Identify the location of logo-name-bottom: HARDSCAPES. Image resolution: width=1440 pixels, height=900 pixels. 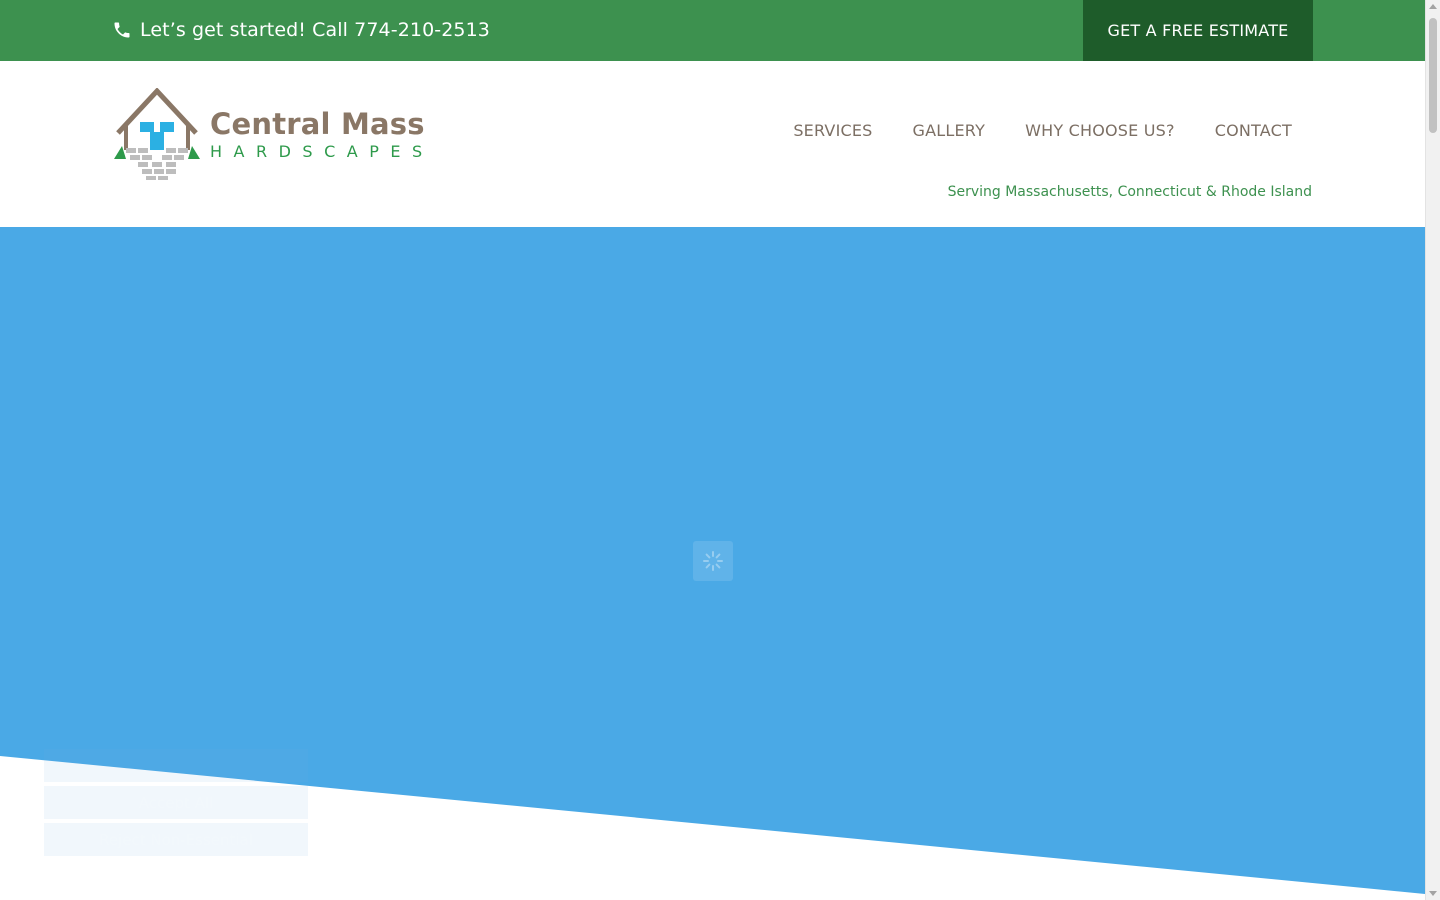
(322, 151).